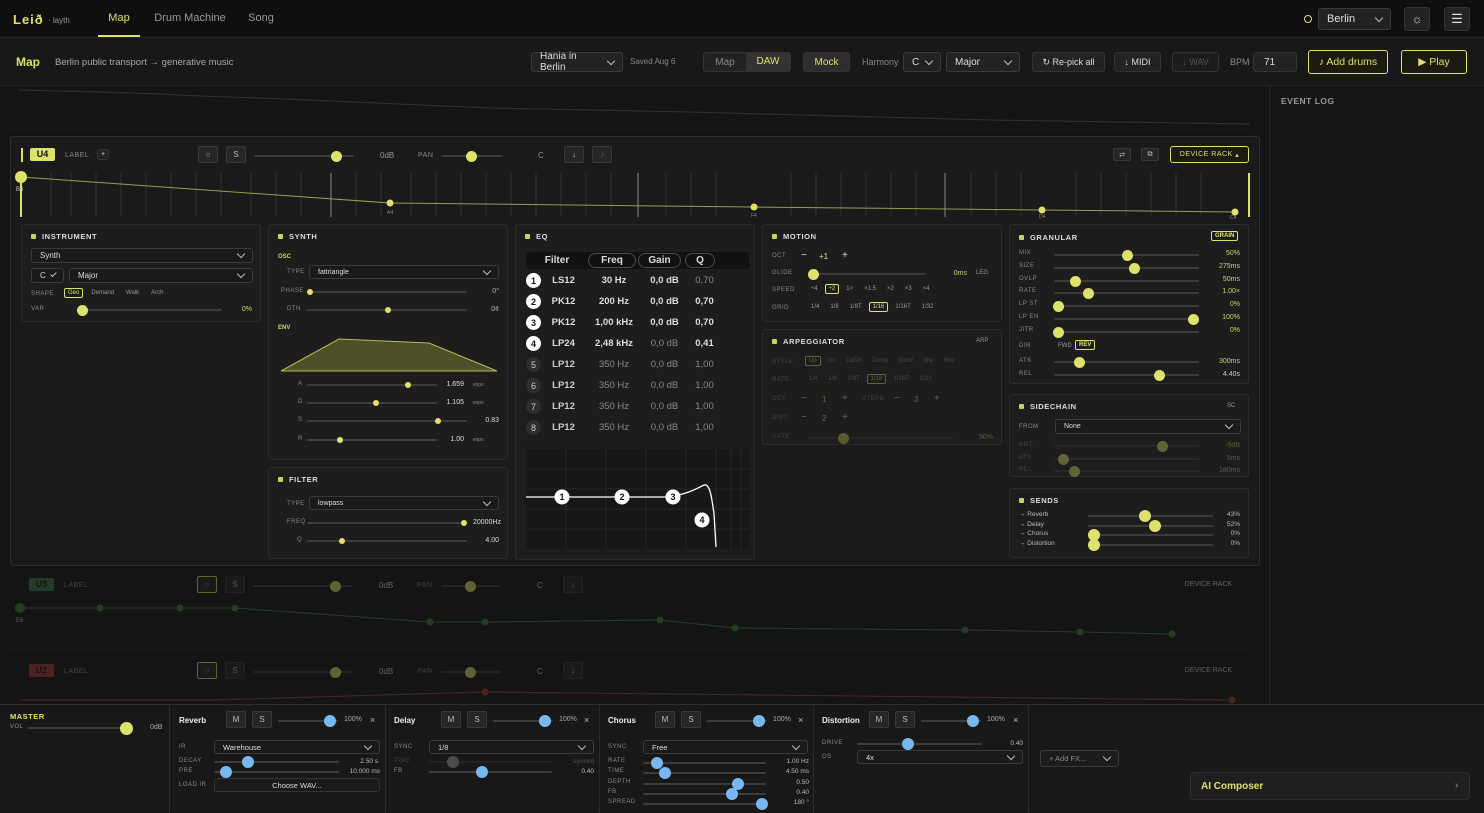 This screenshot has width=1484, height=813. Describe the element at coordinates (853, 361) in the screenshot. I see `arp-style-option: UpDn` at that location.